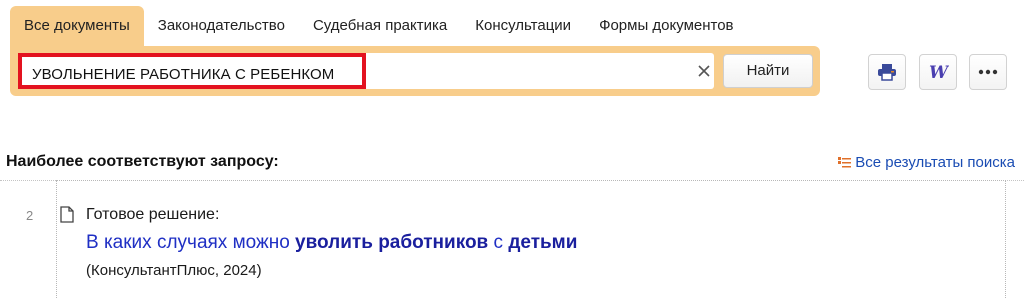  Describe the element at coordinates (221, 26) in the screenshot. I see `tab-legislation: Законодательство` at that location.